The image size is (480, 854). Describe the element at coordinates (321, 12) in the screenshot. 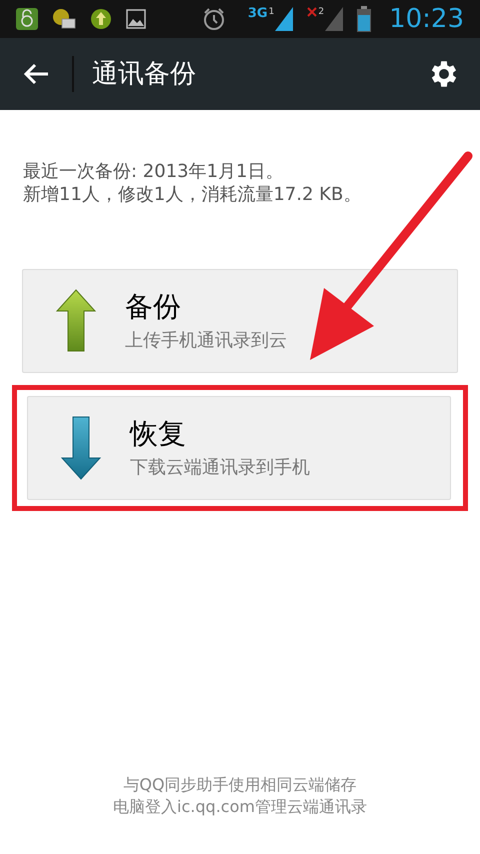

I see `sim-label: 2` at that location.